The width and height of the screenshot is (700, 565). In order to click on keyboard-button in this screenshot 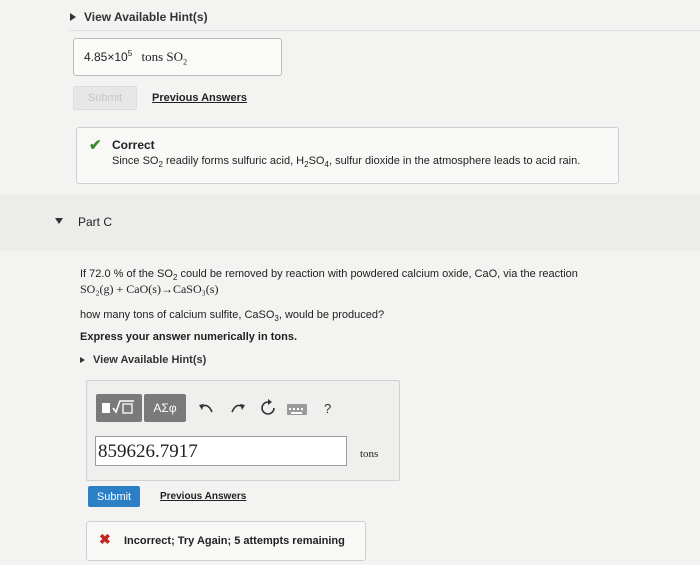, I will do `click(297, 409)`.